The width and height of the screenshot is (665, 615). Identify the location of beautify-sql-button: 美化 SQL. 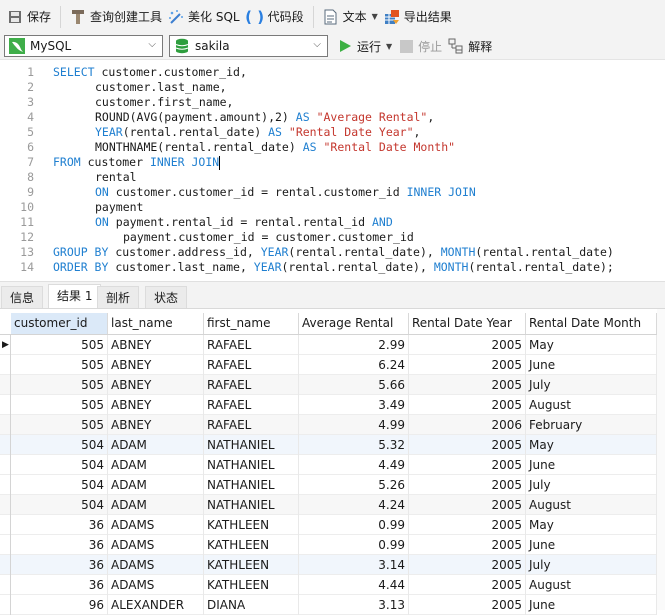
(204, 17).